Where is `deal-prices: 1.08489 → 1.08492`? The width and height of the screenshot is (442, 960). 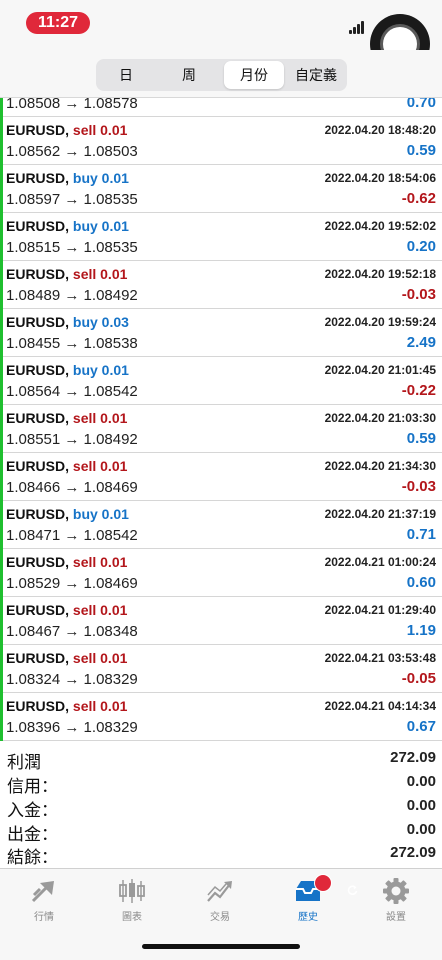 deal-prices: 1.08489 → 1.08492 is located at coordinates (72, 295).